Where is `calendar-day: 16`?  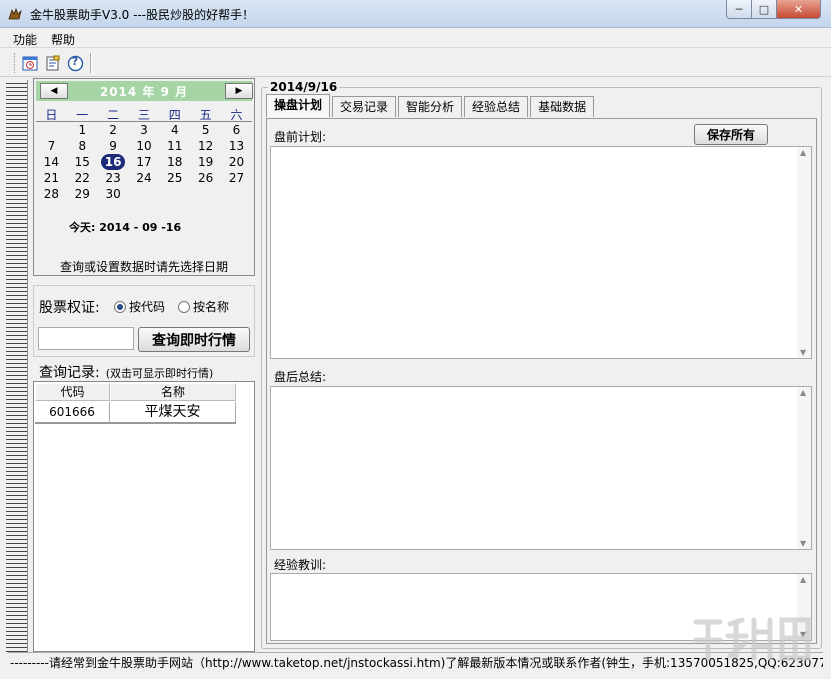 calendar-day: 16 is located at coordinates (113, 162).